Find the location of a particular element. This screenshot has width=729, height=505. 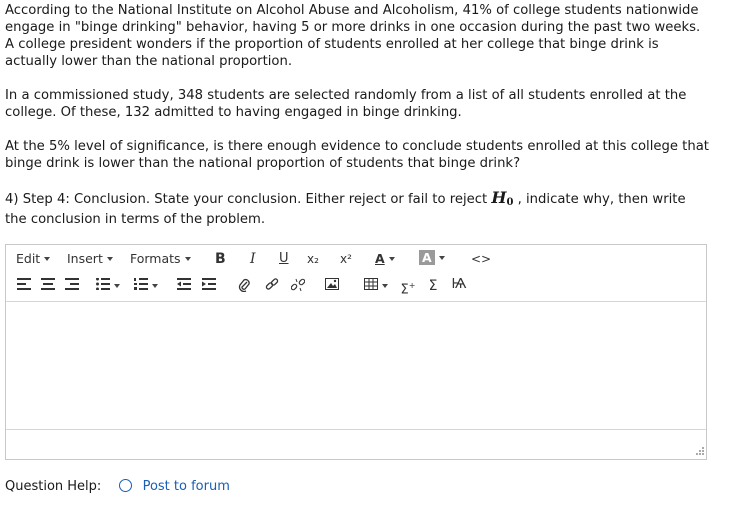

special-char-icon: Ѩ is located at coordinates (459, 285).